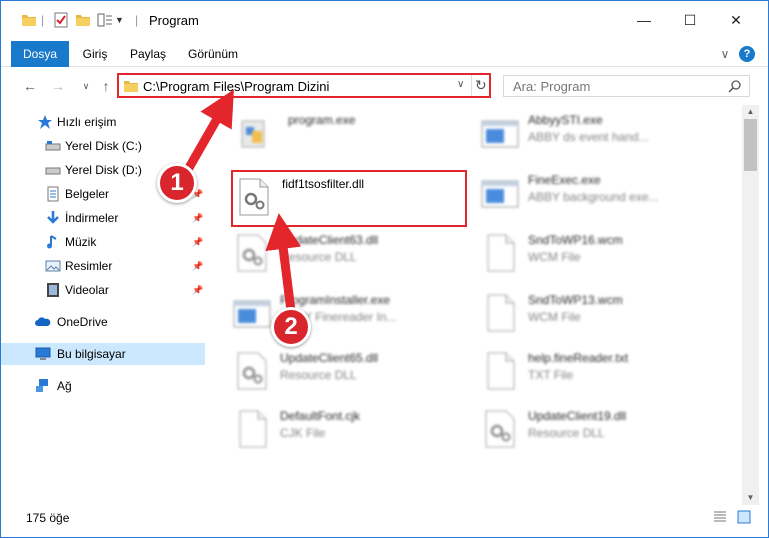 Image resolution: width=769 pixels, height=538 pixels. Describe the element at coordinates (58, 86) in the screenshot. I see `forward-arrow-icon: →` at that location.